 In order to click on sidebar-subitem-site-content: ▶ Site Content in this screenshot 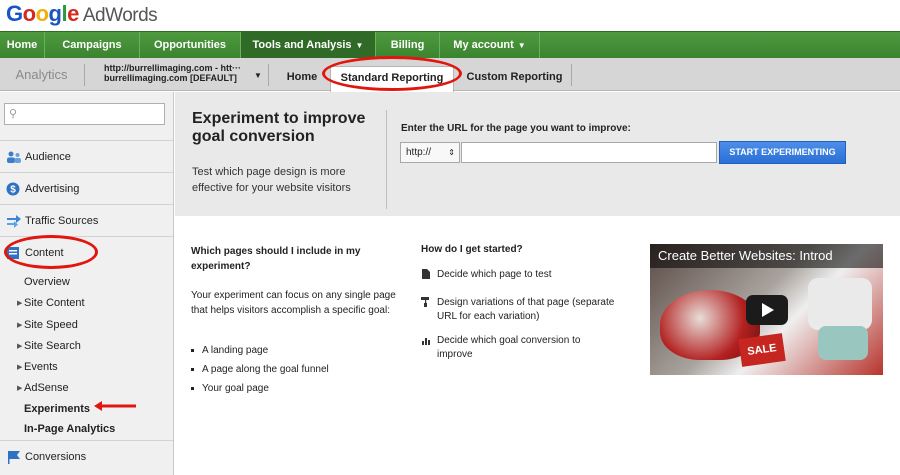, I will do `click(51, 303)`.